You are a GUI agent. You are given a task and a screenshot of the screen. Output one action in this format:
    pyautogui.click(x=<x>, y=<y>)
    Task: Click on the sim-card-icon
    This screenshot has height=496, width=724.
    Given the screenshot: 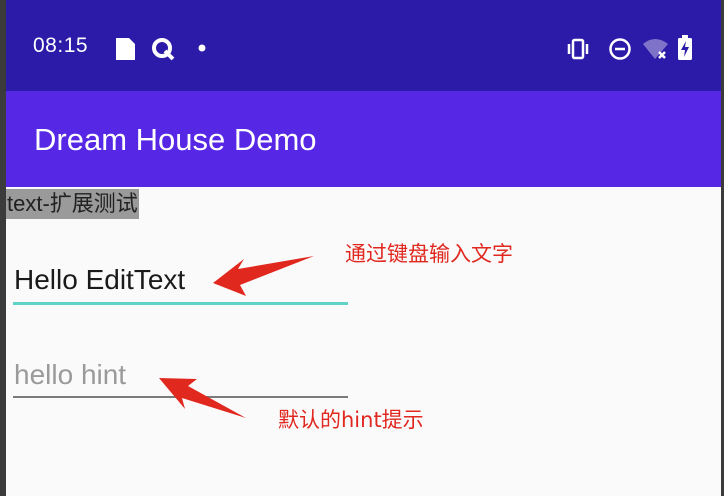 What is the action you would take?
    pyautogui.click(x=125, y=49)
    